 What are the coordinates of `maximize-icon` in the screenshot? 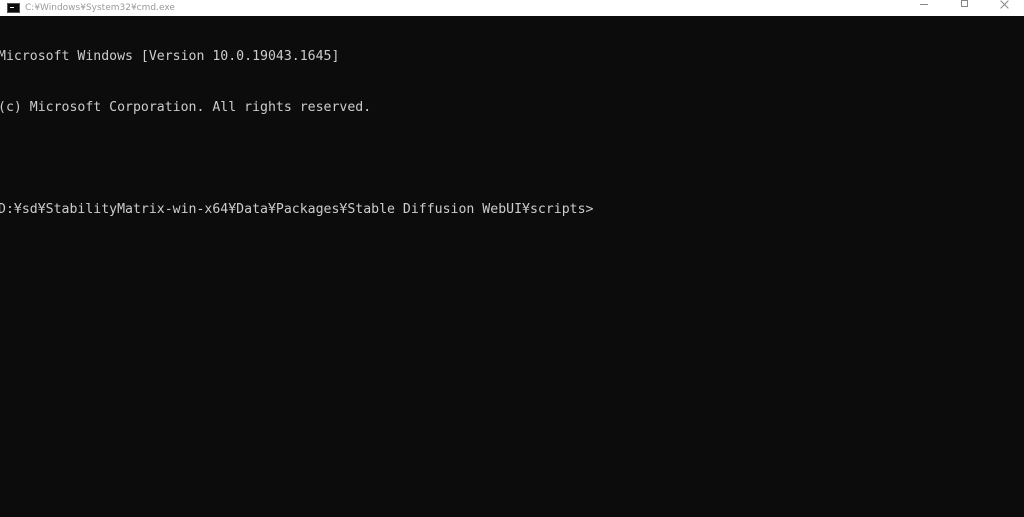 It's located at (964, 3).